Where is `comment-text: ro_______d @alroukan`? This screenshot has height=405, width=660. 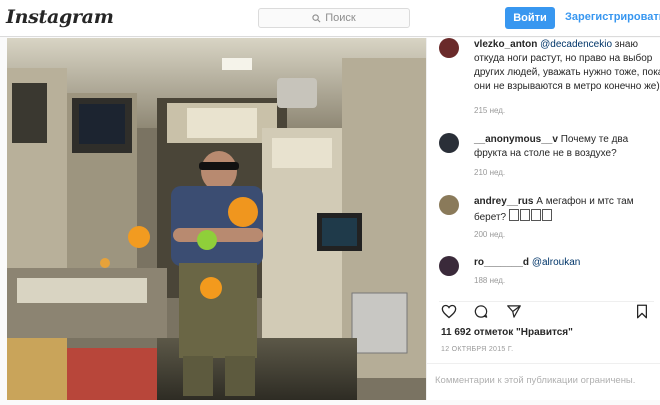 comment-text: ro_______d @alroukan is located at coordinates (567, 263).